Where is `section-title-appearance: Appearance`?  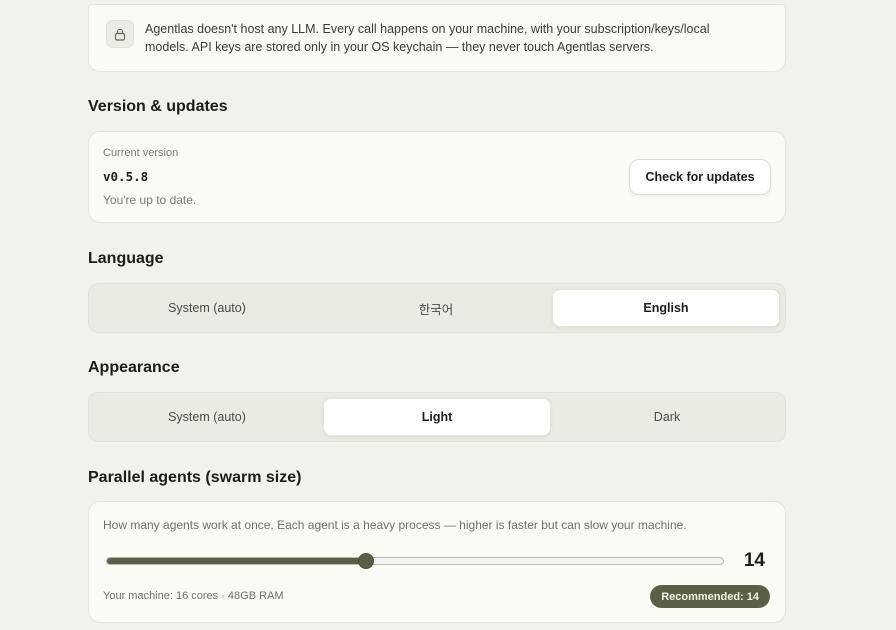 section-title-appearance: Appearance is located at coordinates (134, 367).